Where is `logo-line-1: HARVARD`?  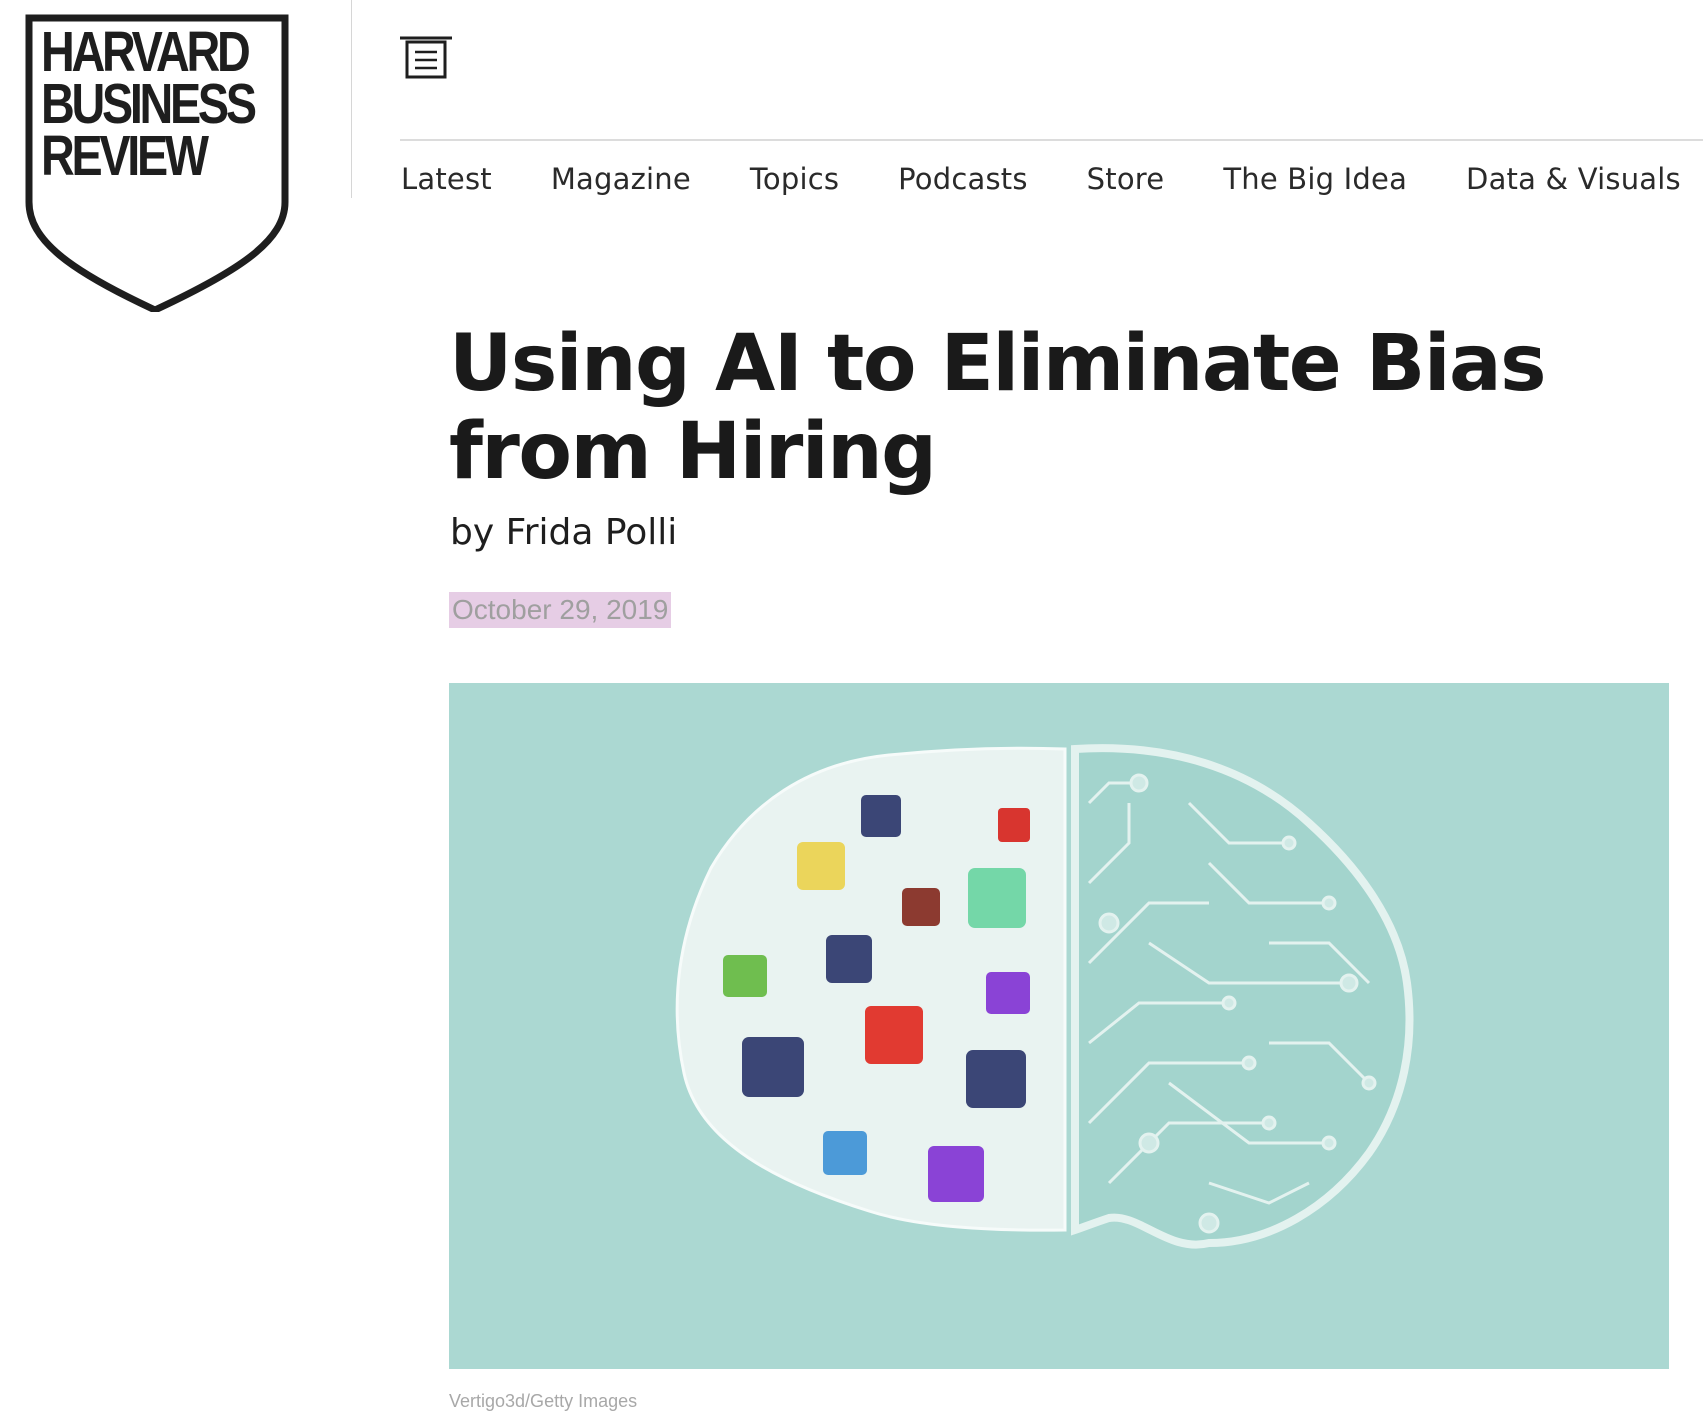 logo-line-1: HARVARD is located at coordinates (146, 52).